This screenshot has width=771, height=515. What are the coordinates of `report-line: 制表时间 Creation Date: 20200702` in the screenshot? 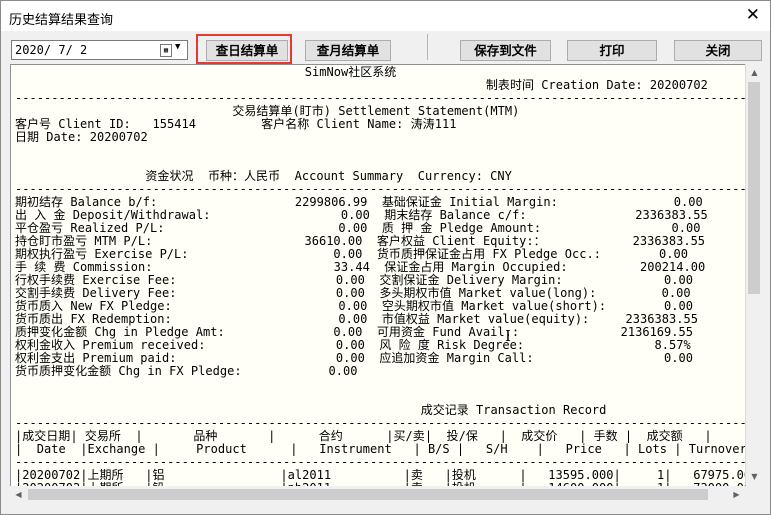 It's located at (596, 85).